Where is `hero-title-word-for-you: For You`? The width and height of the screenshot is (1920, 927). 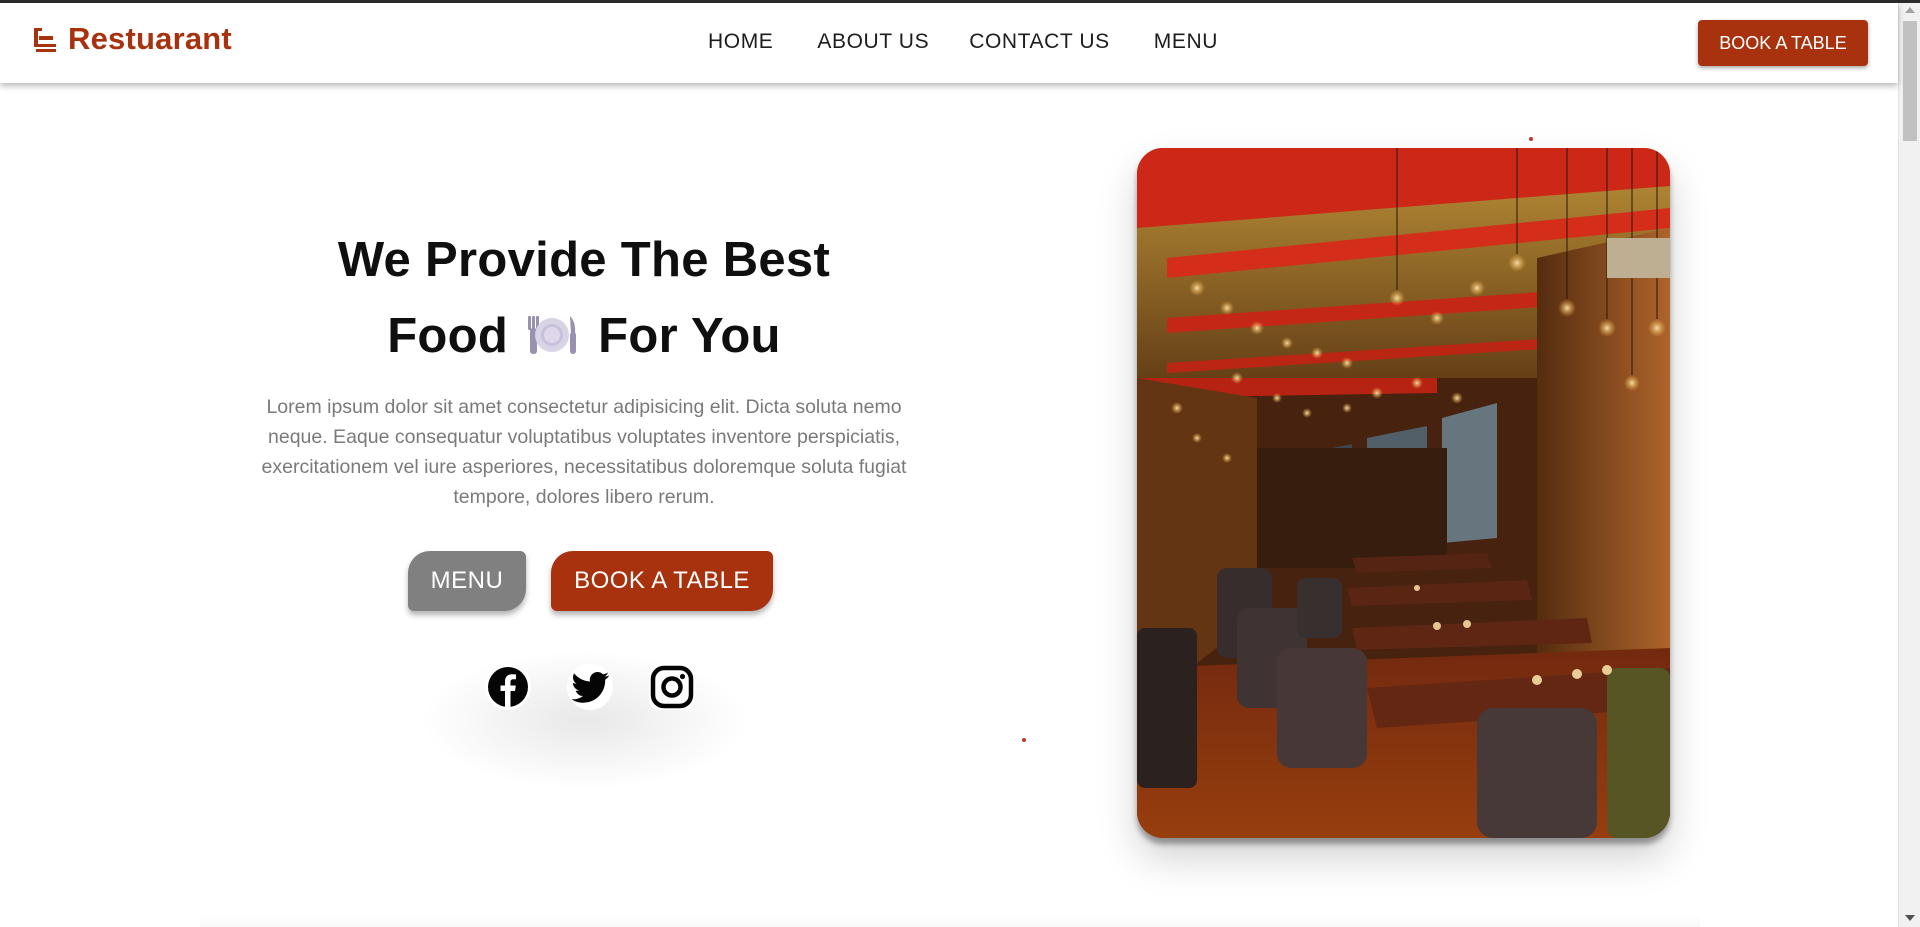 hero-title-word-for-you: For You is located at coordinates (689, 336).